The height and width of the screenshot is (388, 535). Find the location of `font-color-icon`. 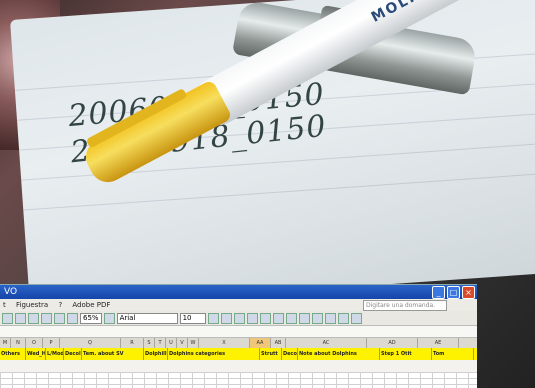

font-color-icon is located at coordinates (356, 318).